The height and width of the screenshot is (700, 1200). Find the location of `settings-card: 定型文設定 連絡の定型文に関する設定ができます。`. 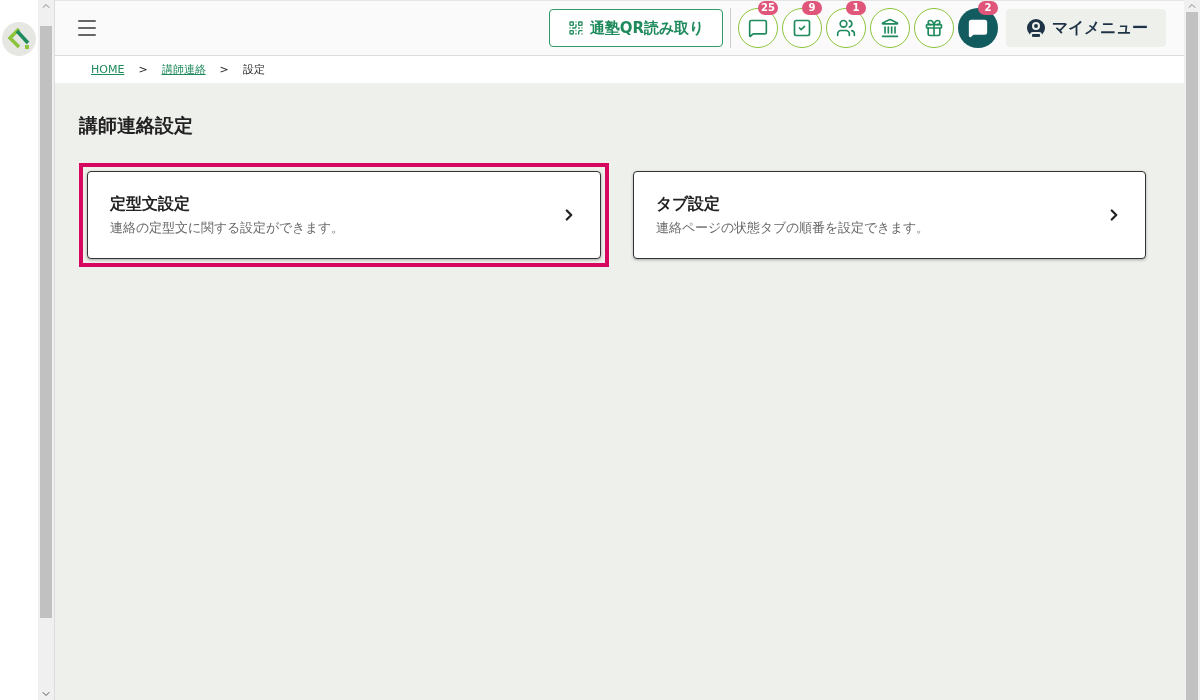

settings-card: 定型文設定 連絡の定型文に関する設定ができます。 is located at coordinates (344, 215).